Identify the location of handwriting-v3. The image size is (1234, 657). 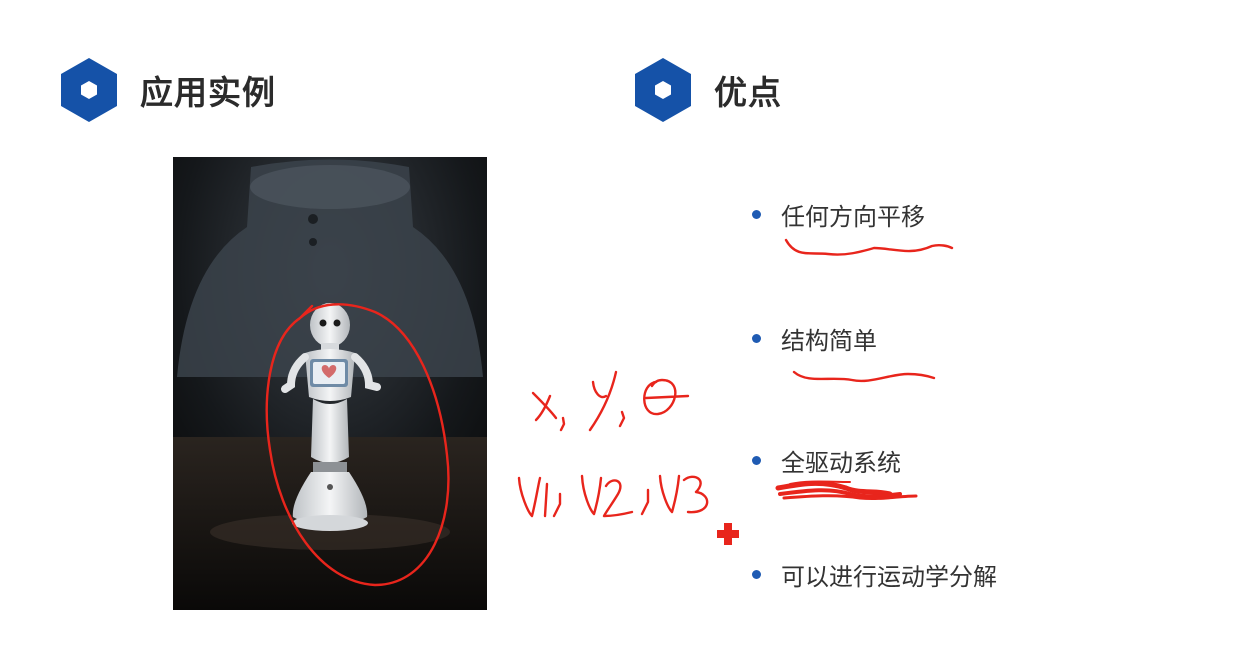
(683, 494).